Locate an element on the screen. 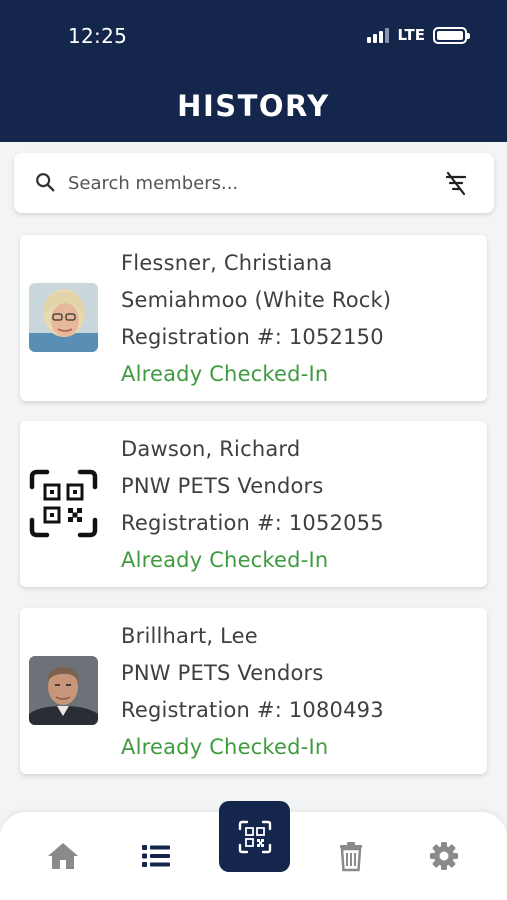 This screenshot has height=900, width=507. nav-settings is located at coordinates (444, 856).